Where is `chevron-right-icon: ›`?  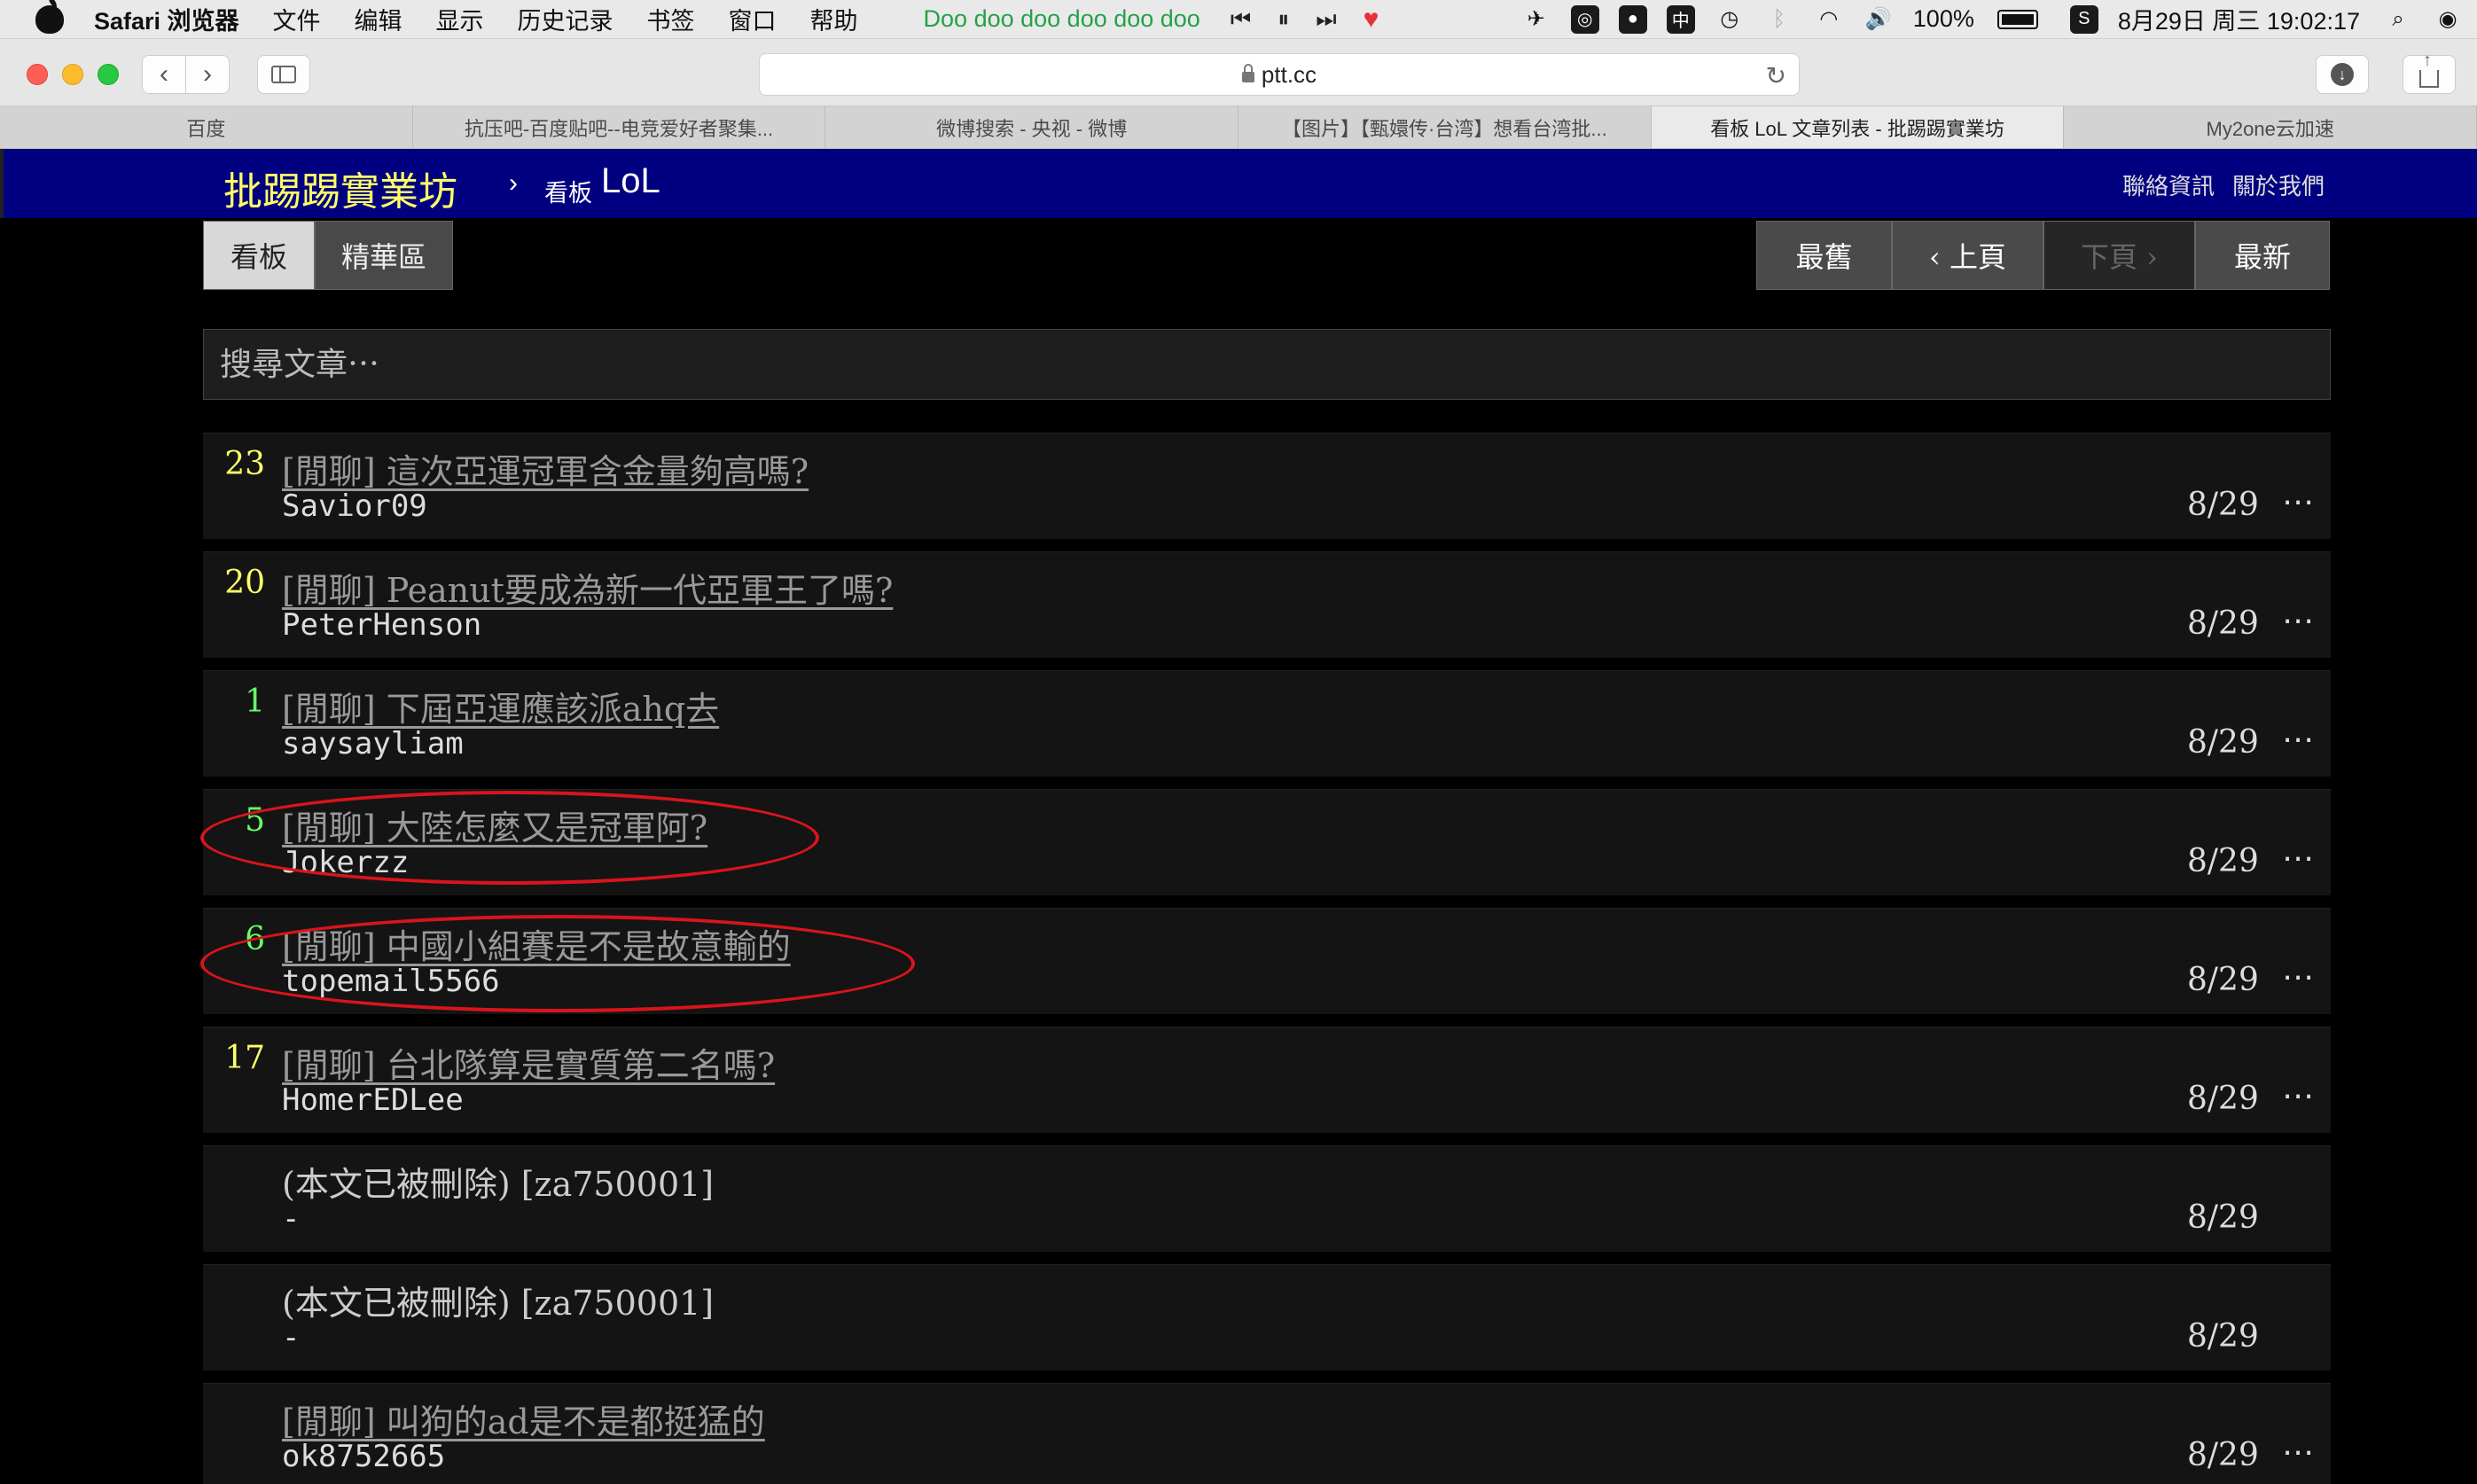 chevron-right-icon: › is located at coordinates (208, 74).